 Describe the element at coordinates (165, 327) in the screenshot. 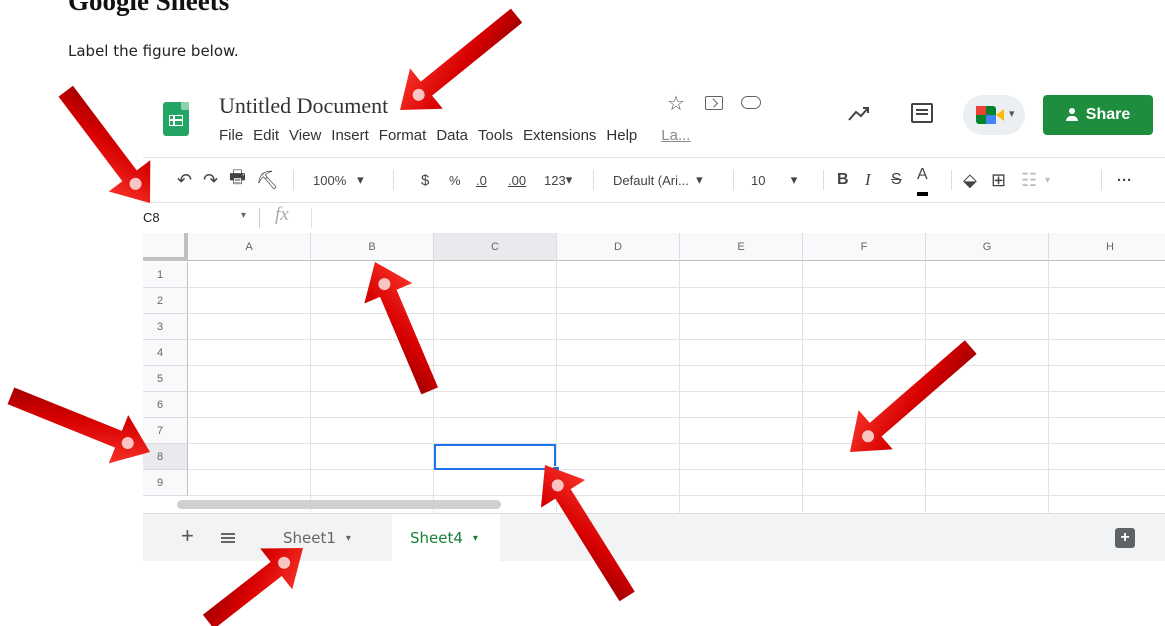

I see `row-header-3: 3` at that location.